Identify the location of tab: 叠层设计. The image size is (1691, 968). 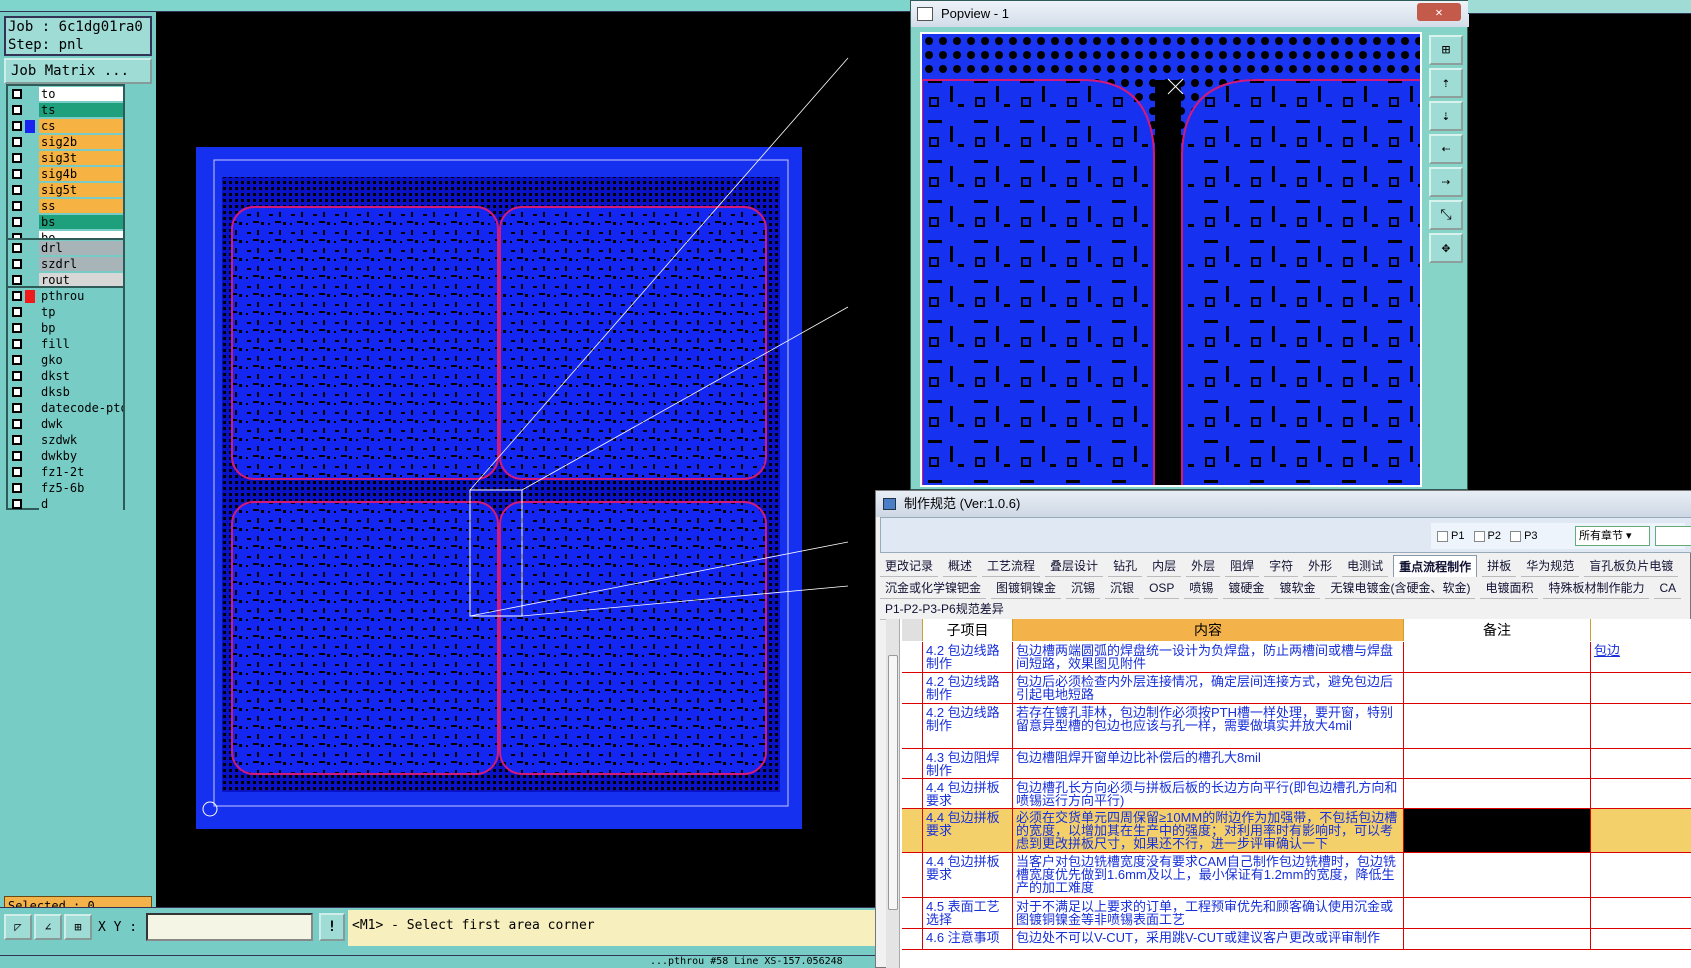
(1074, 566).